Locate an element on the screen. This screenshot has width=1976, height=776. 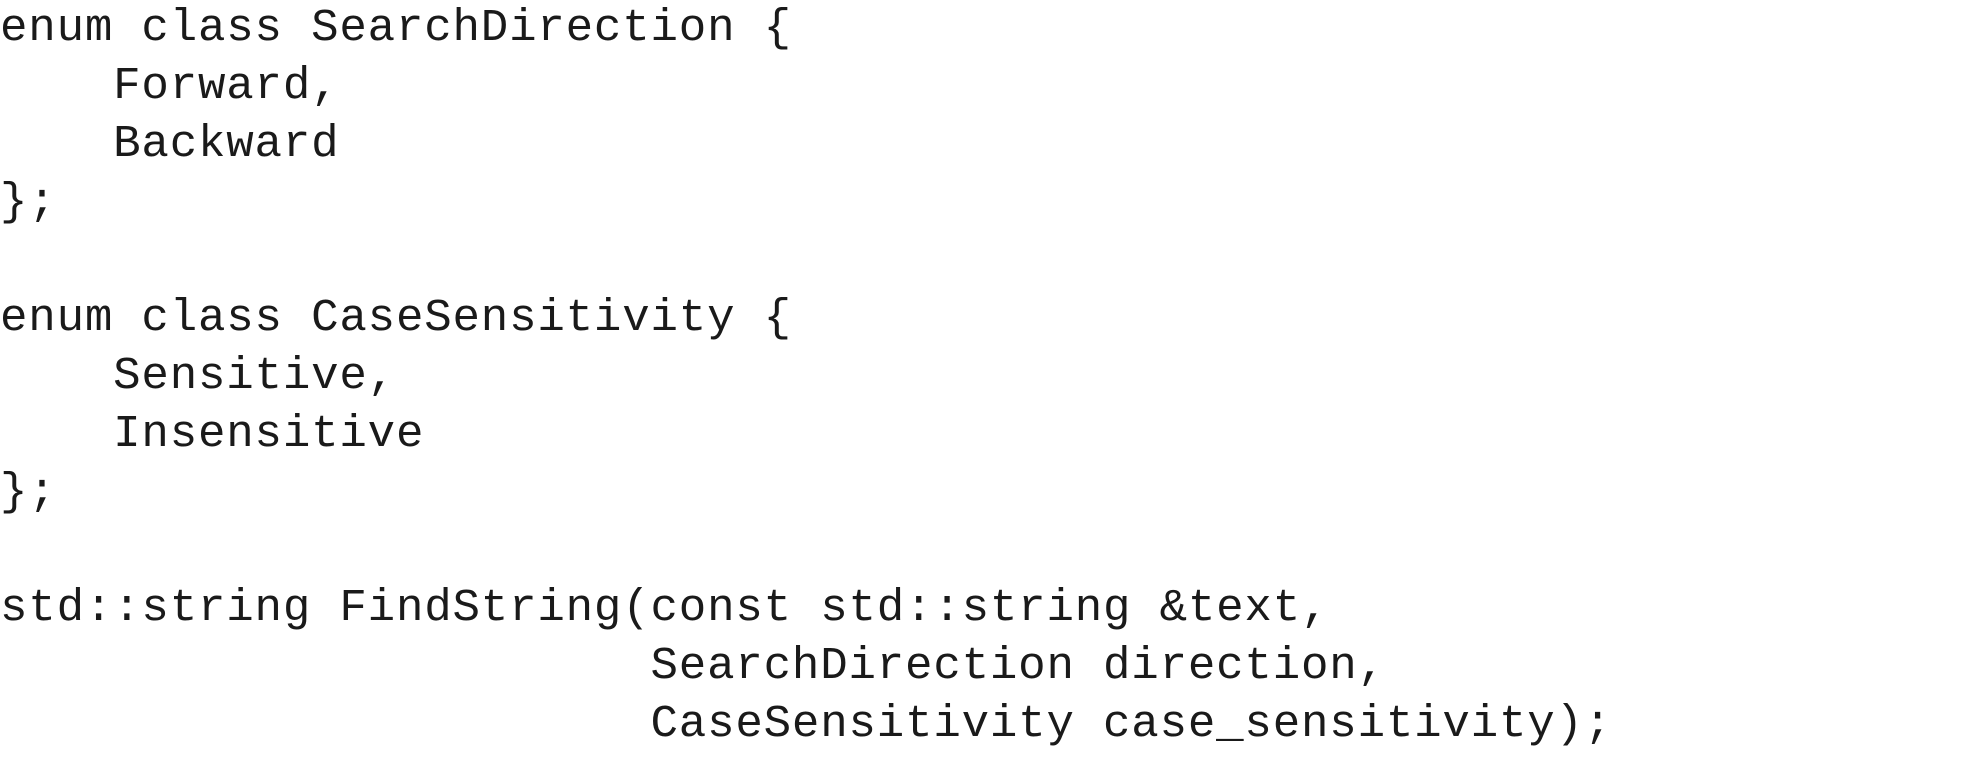
code-line-backward: Backward is located at coordinates (170, 144).